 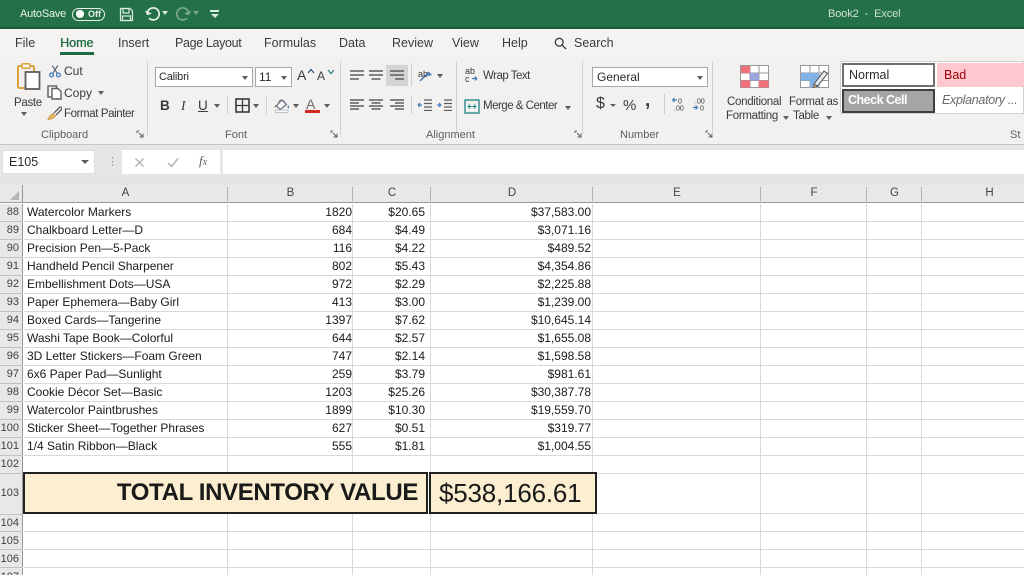 I want to click on svg-text: c, so click(x=467, y=78).